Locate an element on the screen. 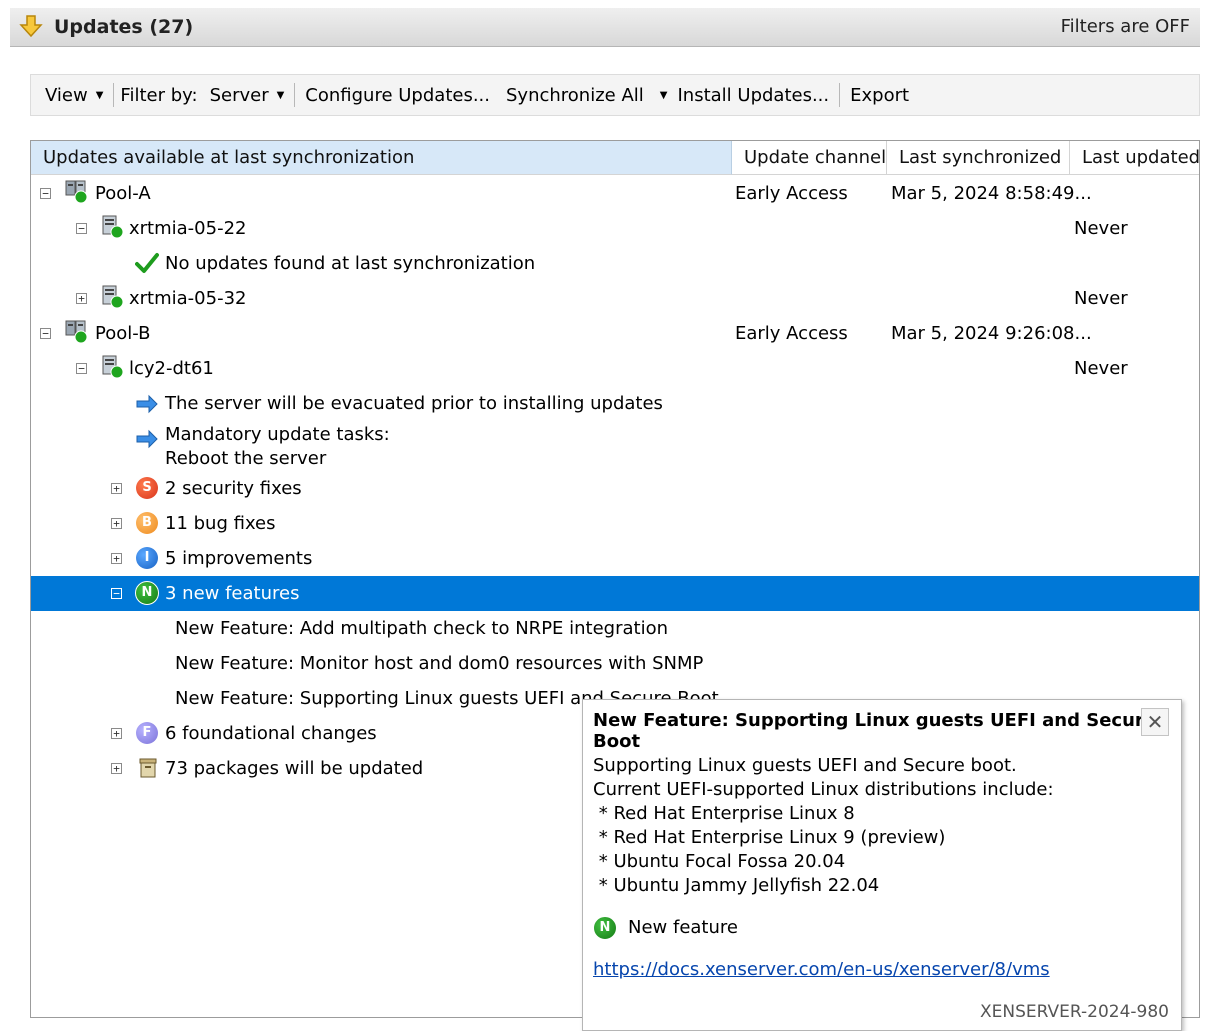 The image size is (1216, 1031). tree-label: xrtmia-05-22 is located at coordinates (188, 228).